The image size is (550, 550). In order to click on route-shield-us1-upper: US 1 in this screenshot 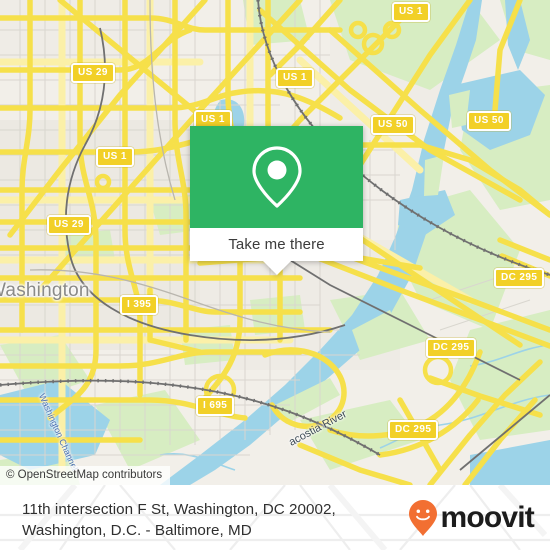, I will do `click(295, 78)`.